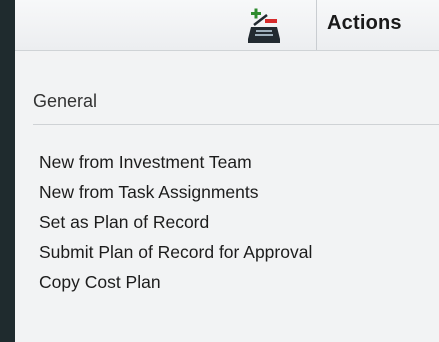  Describe the element at coordinates (316, 25) in the screenshot. I see `toolbar-divider` at that location.